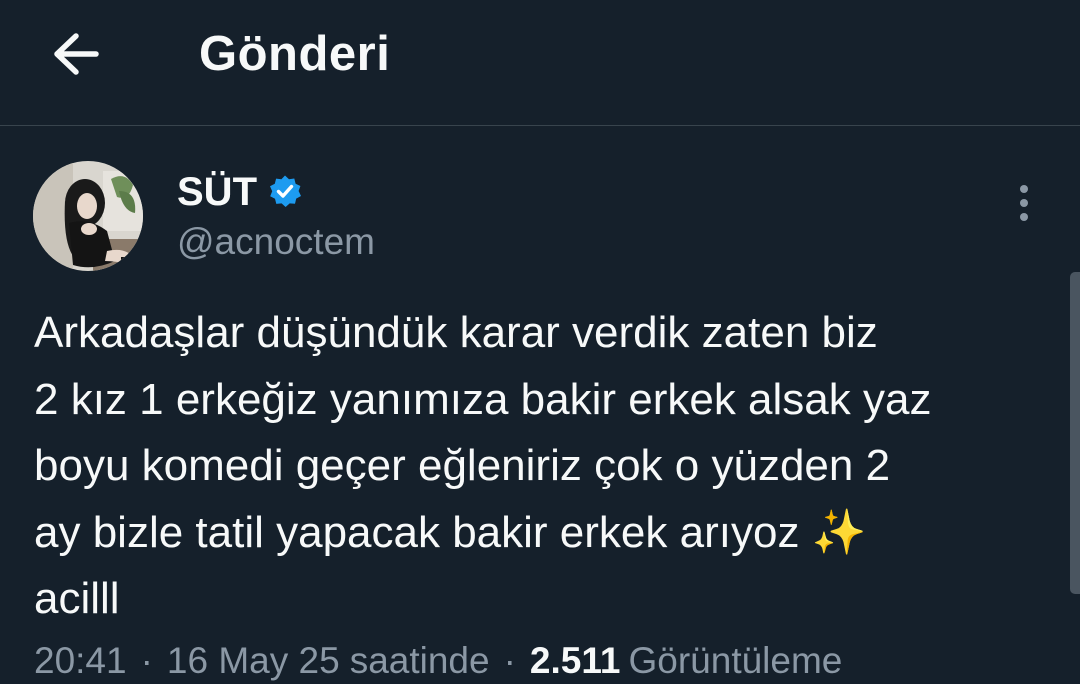  I want to click on arrow-left-icon, so click(76, 56).